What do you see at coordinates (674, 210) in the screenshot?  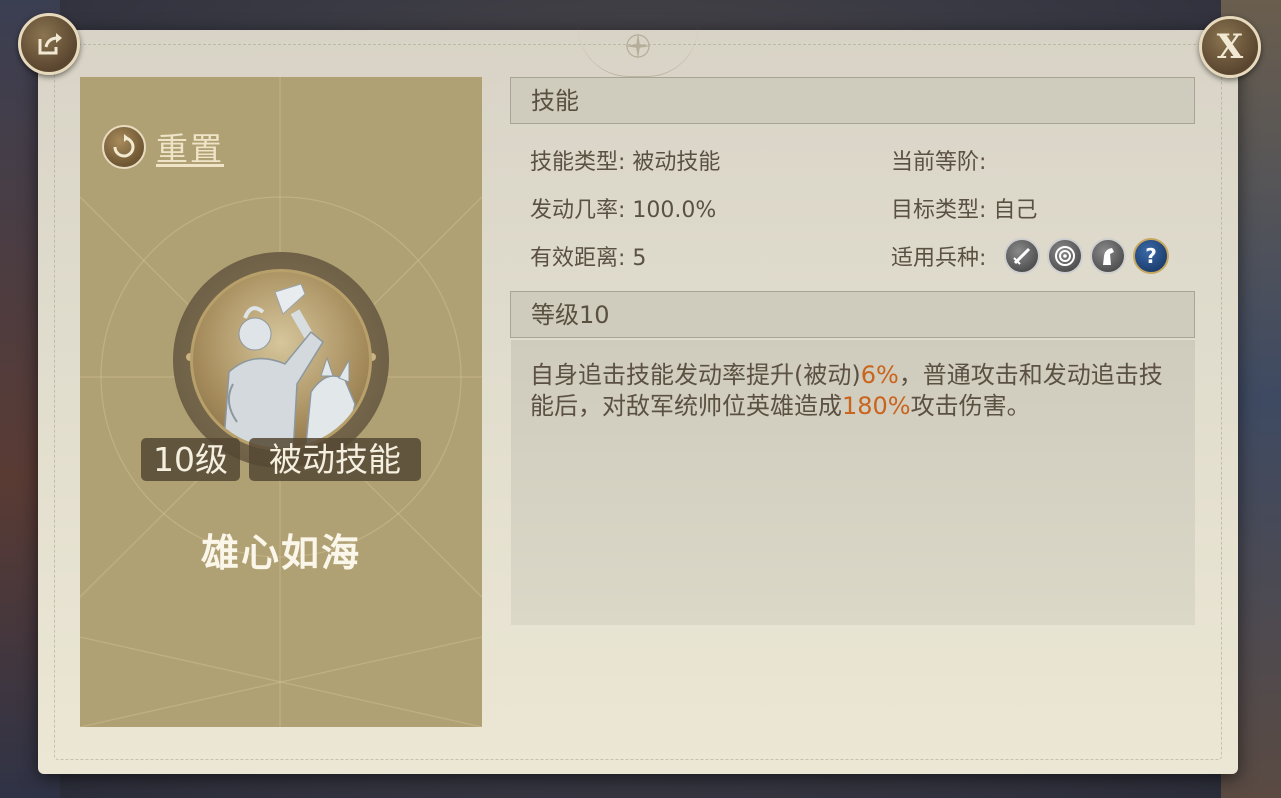 I see `stat-value: 100.0%` at bounding box center [674, 210].